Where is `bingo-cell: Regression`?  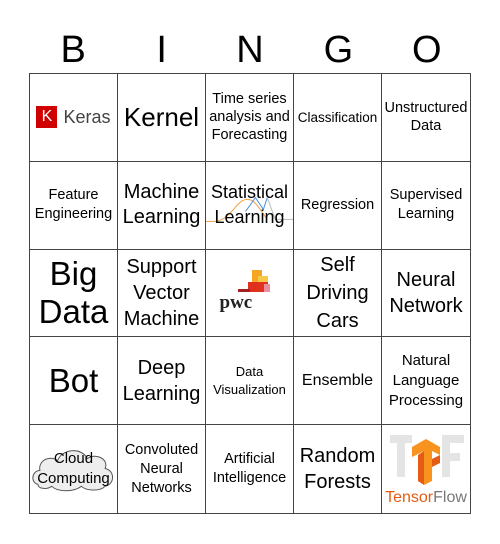
bingo-cell: Regression is located at coordinates (338, 205).